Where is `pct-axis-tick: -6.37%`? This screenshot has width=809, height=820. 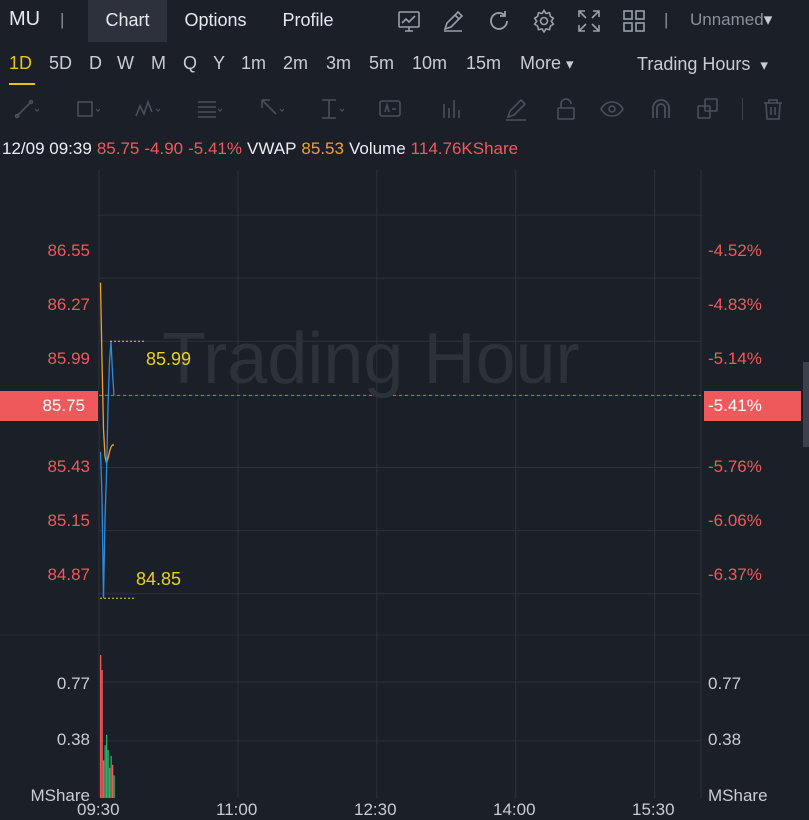 pct-axis-tick: -6.37% is located at coordinates (735, 574).